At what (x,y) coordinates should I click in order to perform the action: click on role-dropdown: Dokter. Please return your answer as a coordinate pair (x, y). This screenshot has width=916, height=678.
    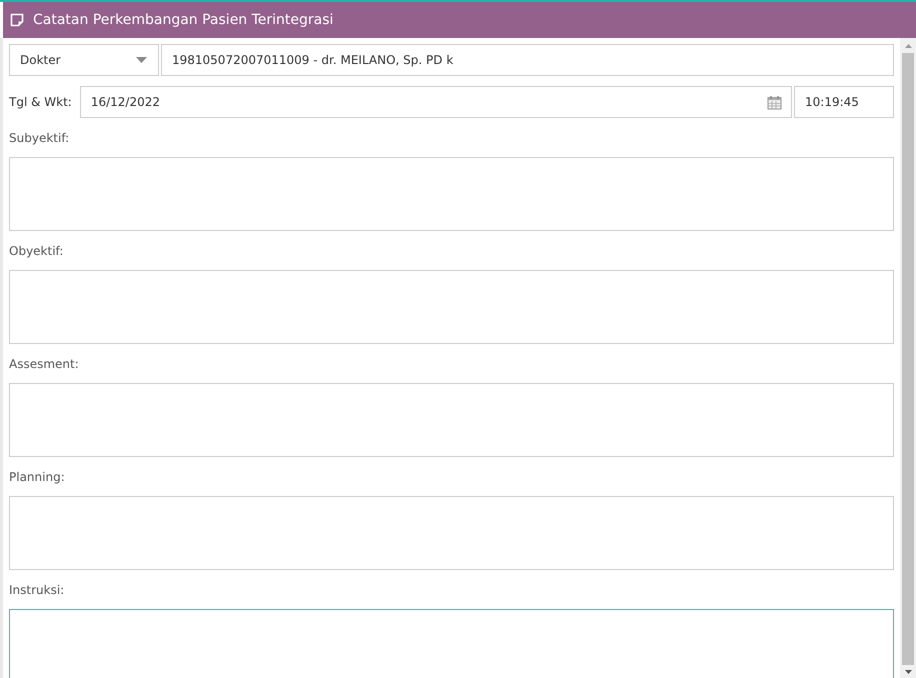
    Looking at the image, I should click on (84, 60).